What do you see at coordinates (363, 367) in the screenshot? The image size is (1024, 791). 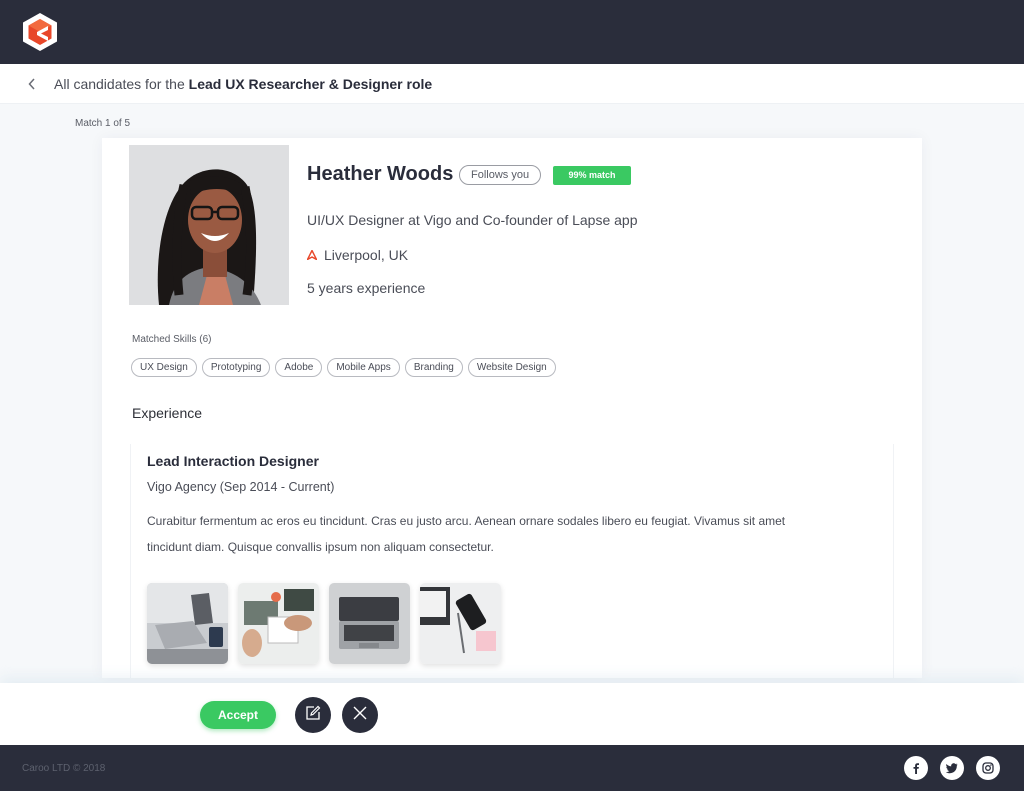 I see `skill-tag: Mobile Apps` at bounding box center [363, 367].